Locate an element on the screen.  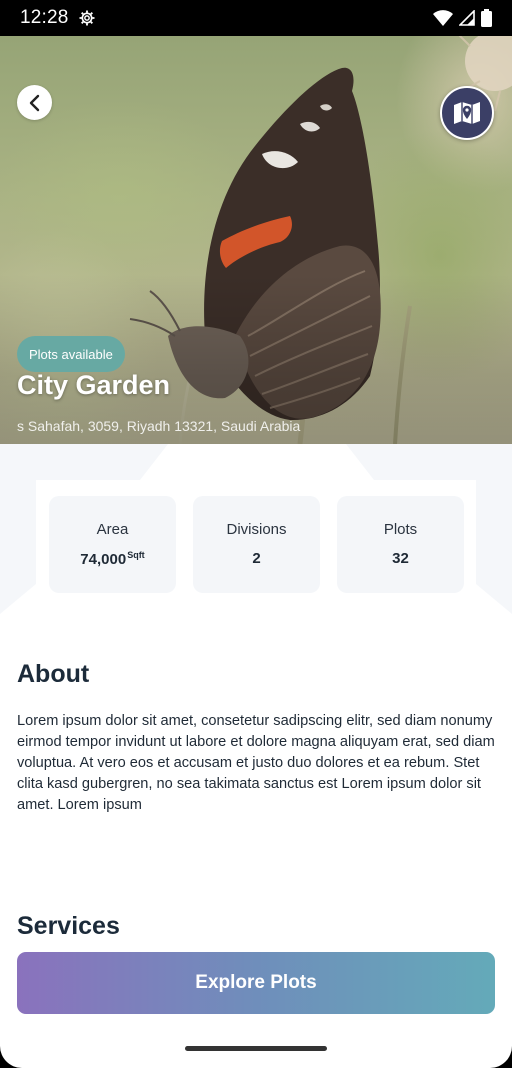
stats-row: Area 74,000Sqft Divisions 2 Plots 32 is located at coordinates (256, 544).